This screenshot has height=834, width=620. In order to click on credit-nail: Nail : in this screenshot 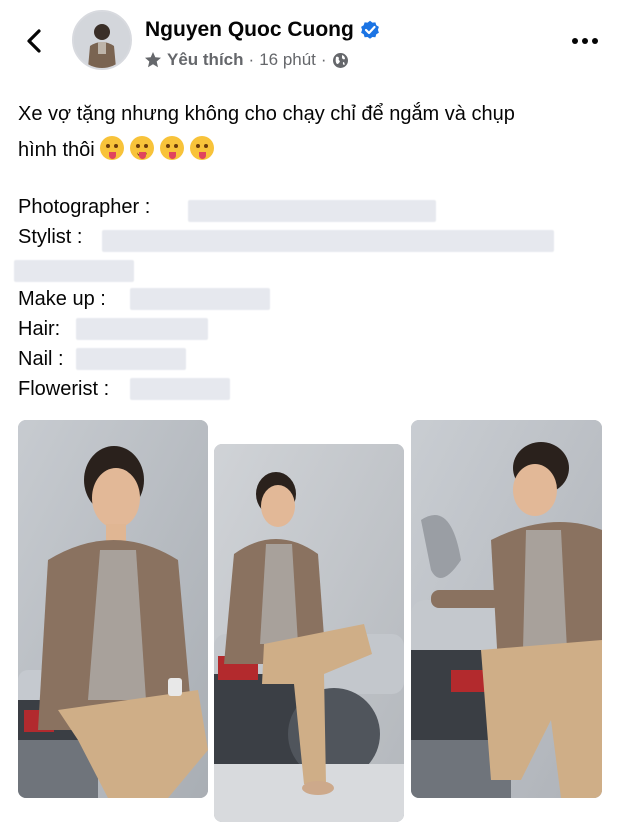, I will do `click(41, 359)`.